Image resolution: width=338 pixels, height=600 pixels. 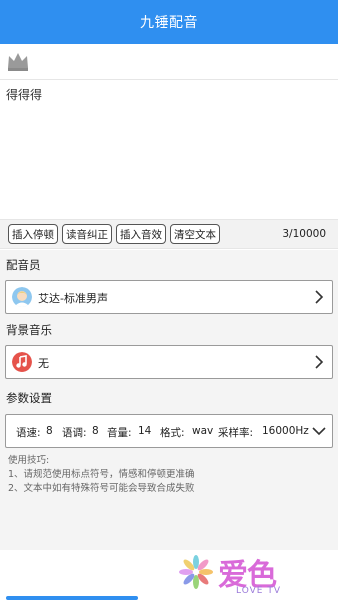 I want to click on insert-pause-button: 插入停顿, so click(x=33, y=234).